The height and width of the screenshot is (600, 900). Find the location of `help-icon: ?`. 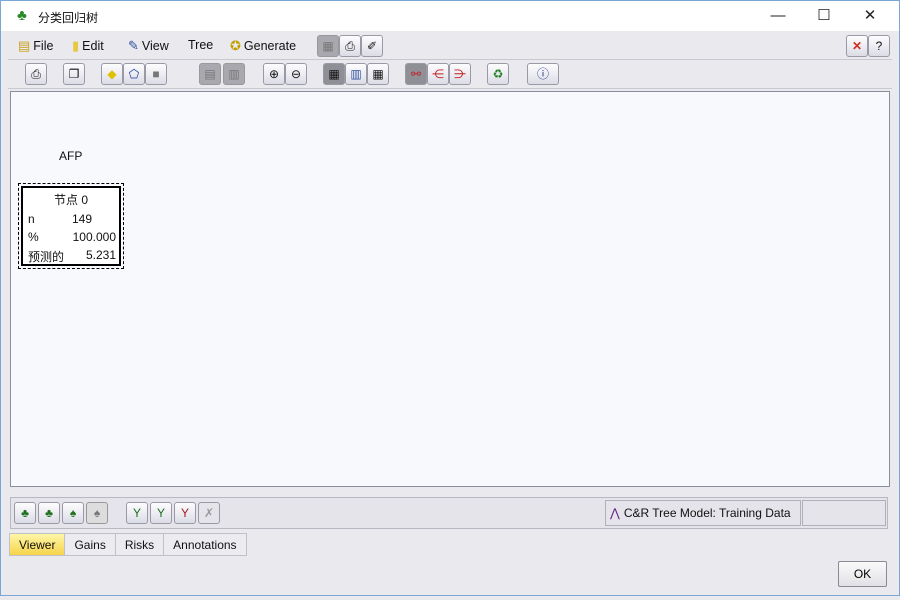

help-icon: ? is located at coordinates (879, 46).